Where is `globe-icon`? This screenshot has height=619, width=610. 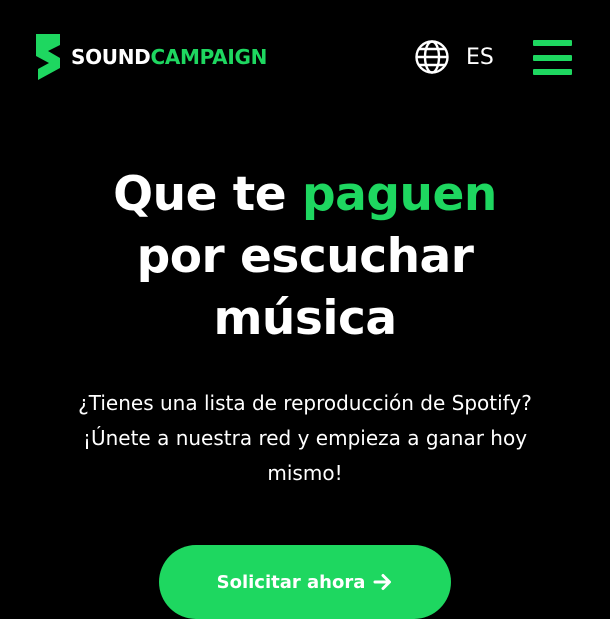 globe-icon is located at coordinates (432, 57).